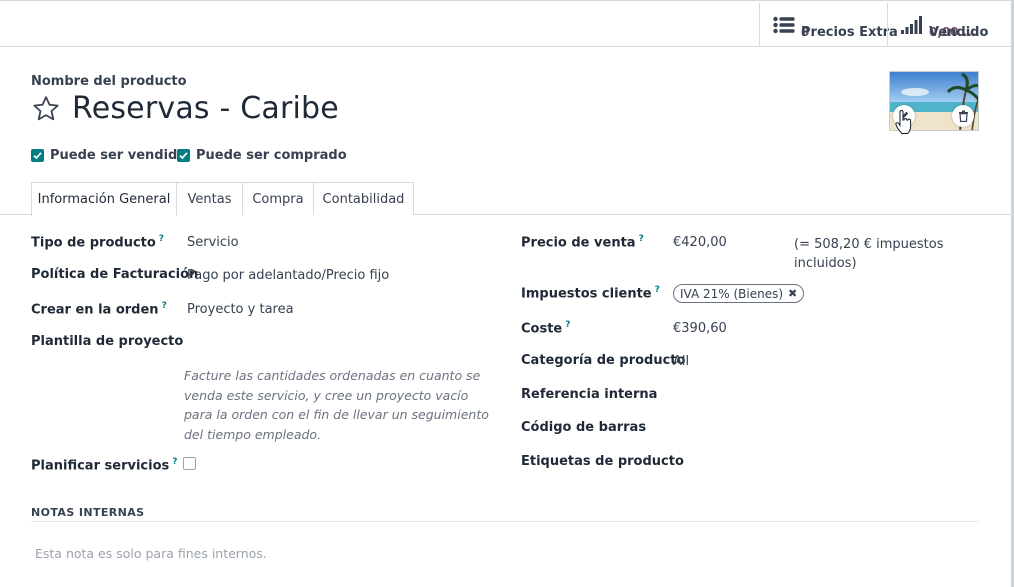 This screenshot has height=587, width=1014. Describe the element at coordinates (98, 242) in the screenshot. I see `product-type-label: Tipo de producto?` at that location.